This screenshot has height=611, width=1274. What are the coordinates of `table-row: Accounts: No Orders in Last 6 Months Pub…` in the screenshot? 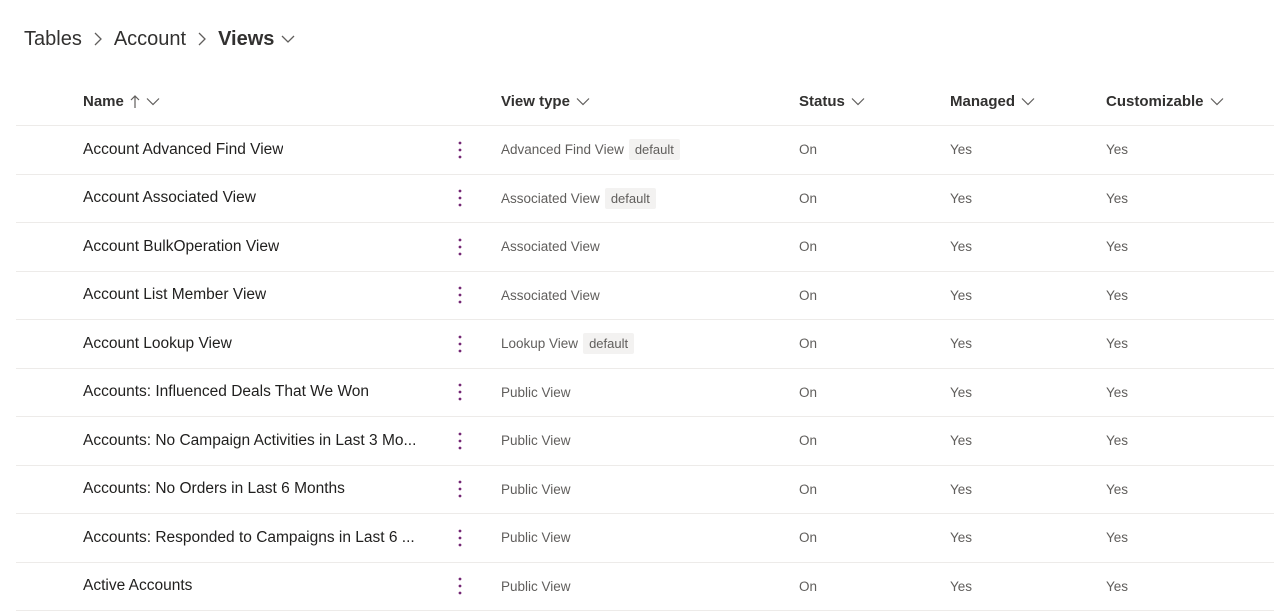 It's located at (645, 490).